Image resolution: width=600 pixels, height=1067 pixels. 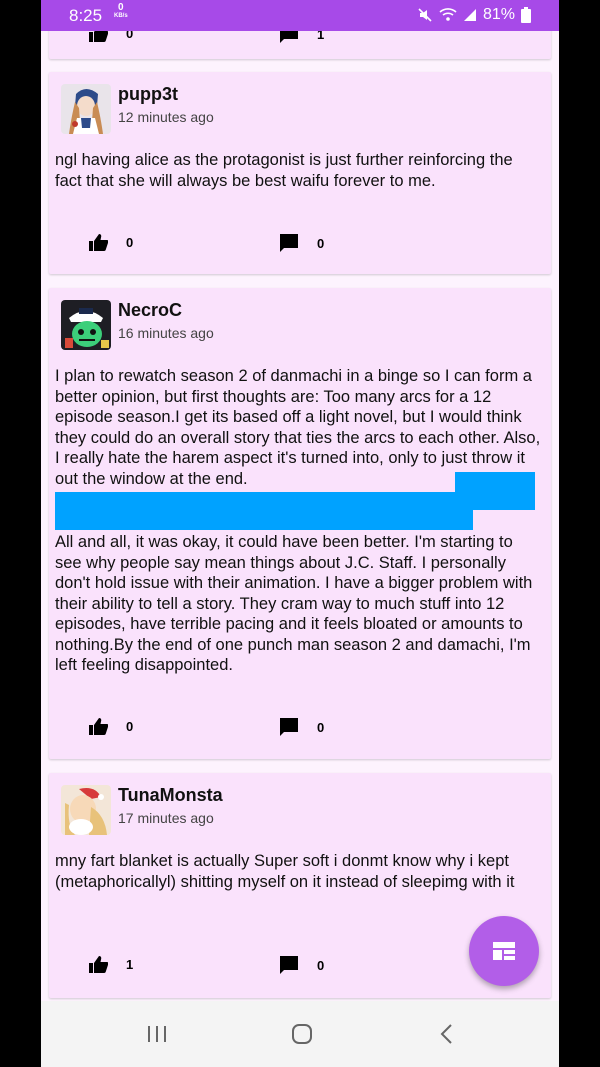 What do you see at coordinates (448, 14) in the screenshot?
I see `wifi-icon` at bounding box center [448, 14].